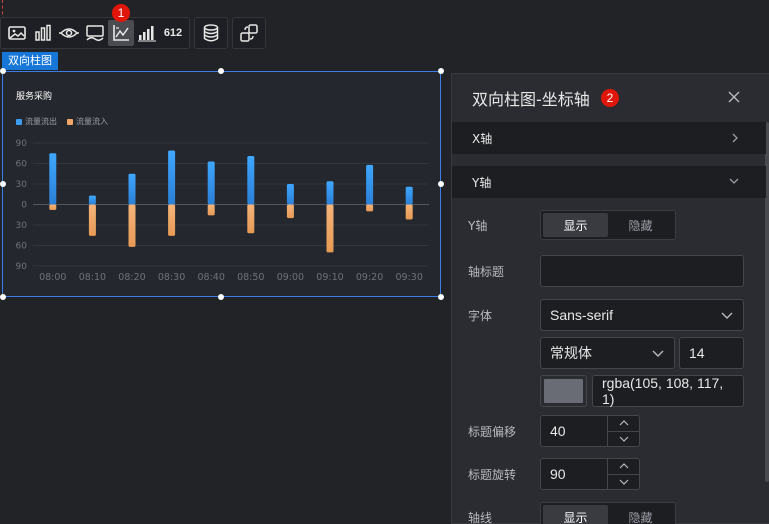 The image size is (769, 524). Describe the element at coordinates (735, 138) in the screenshot. I see `chevron-right-icon` at that location.